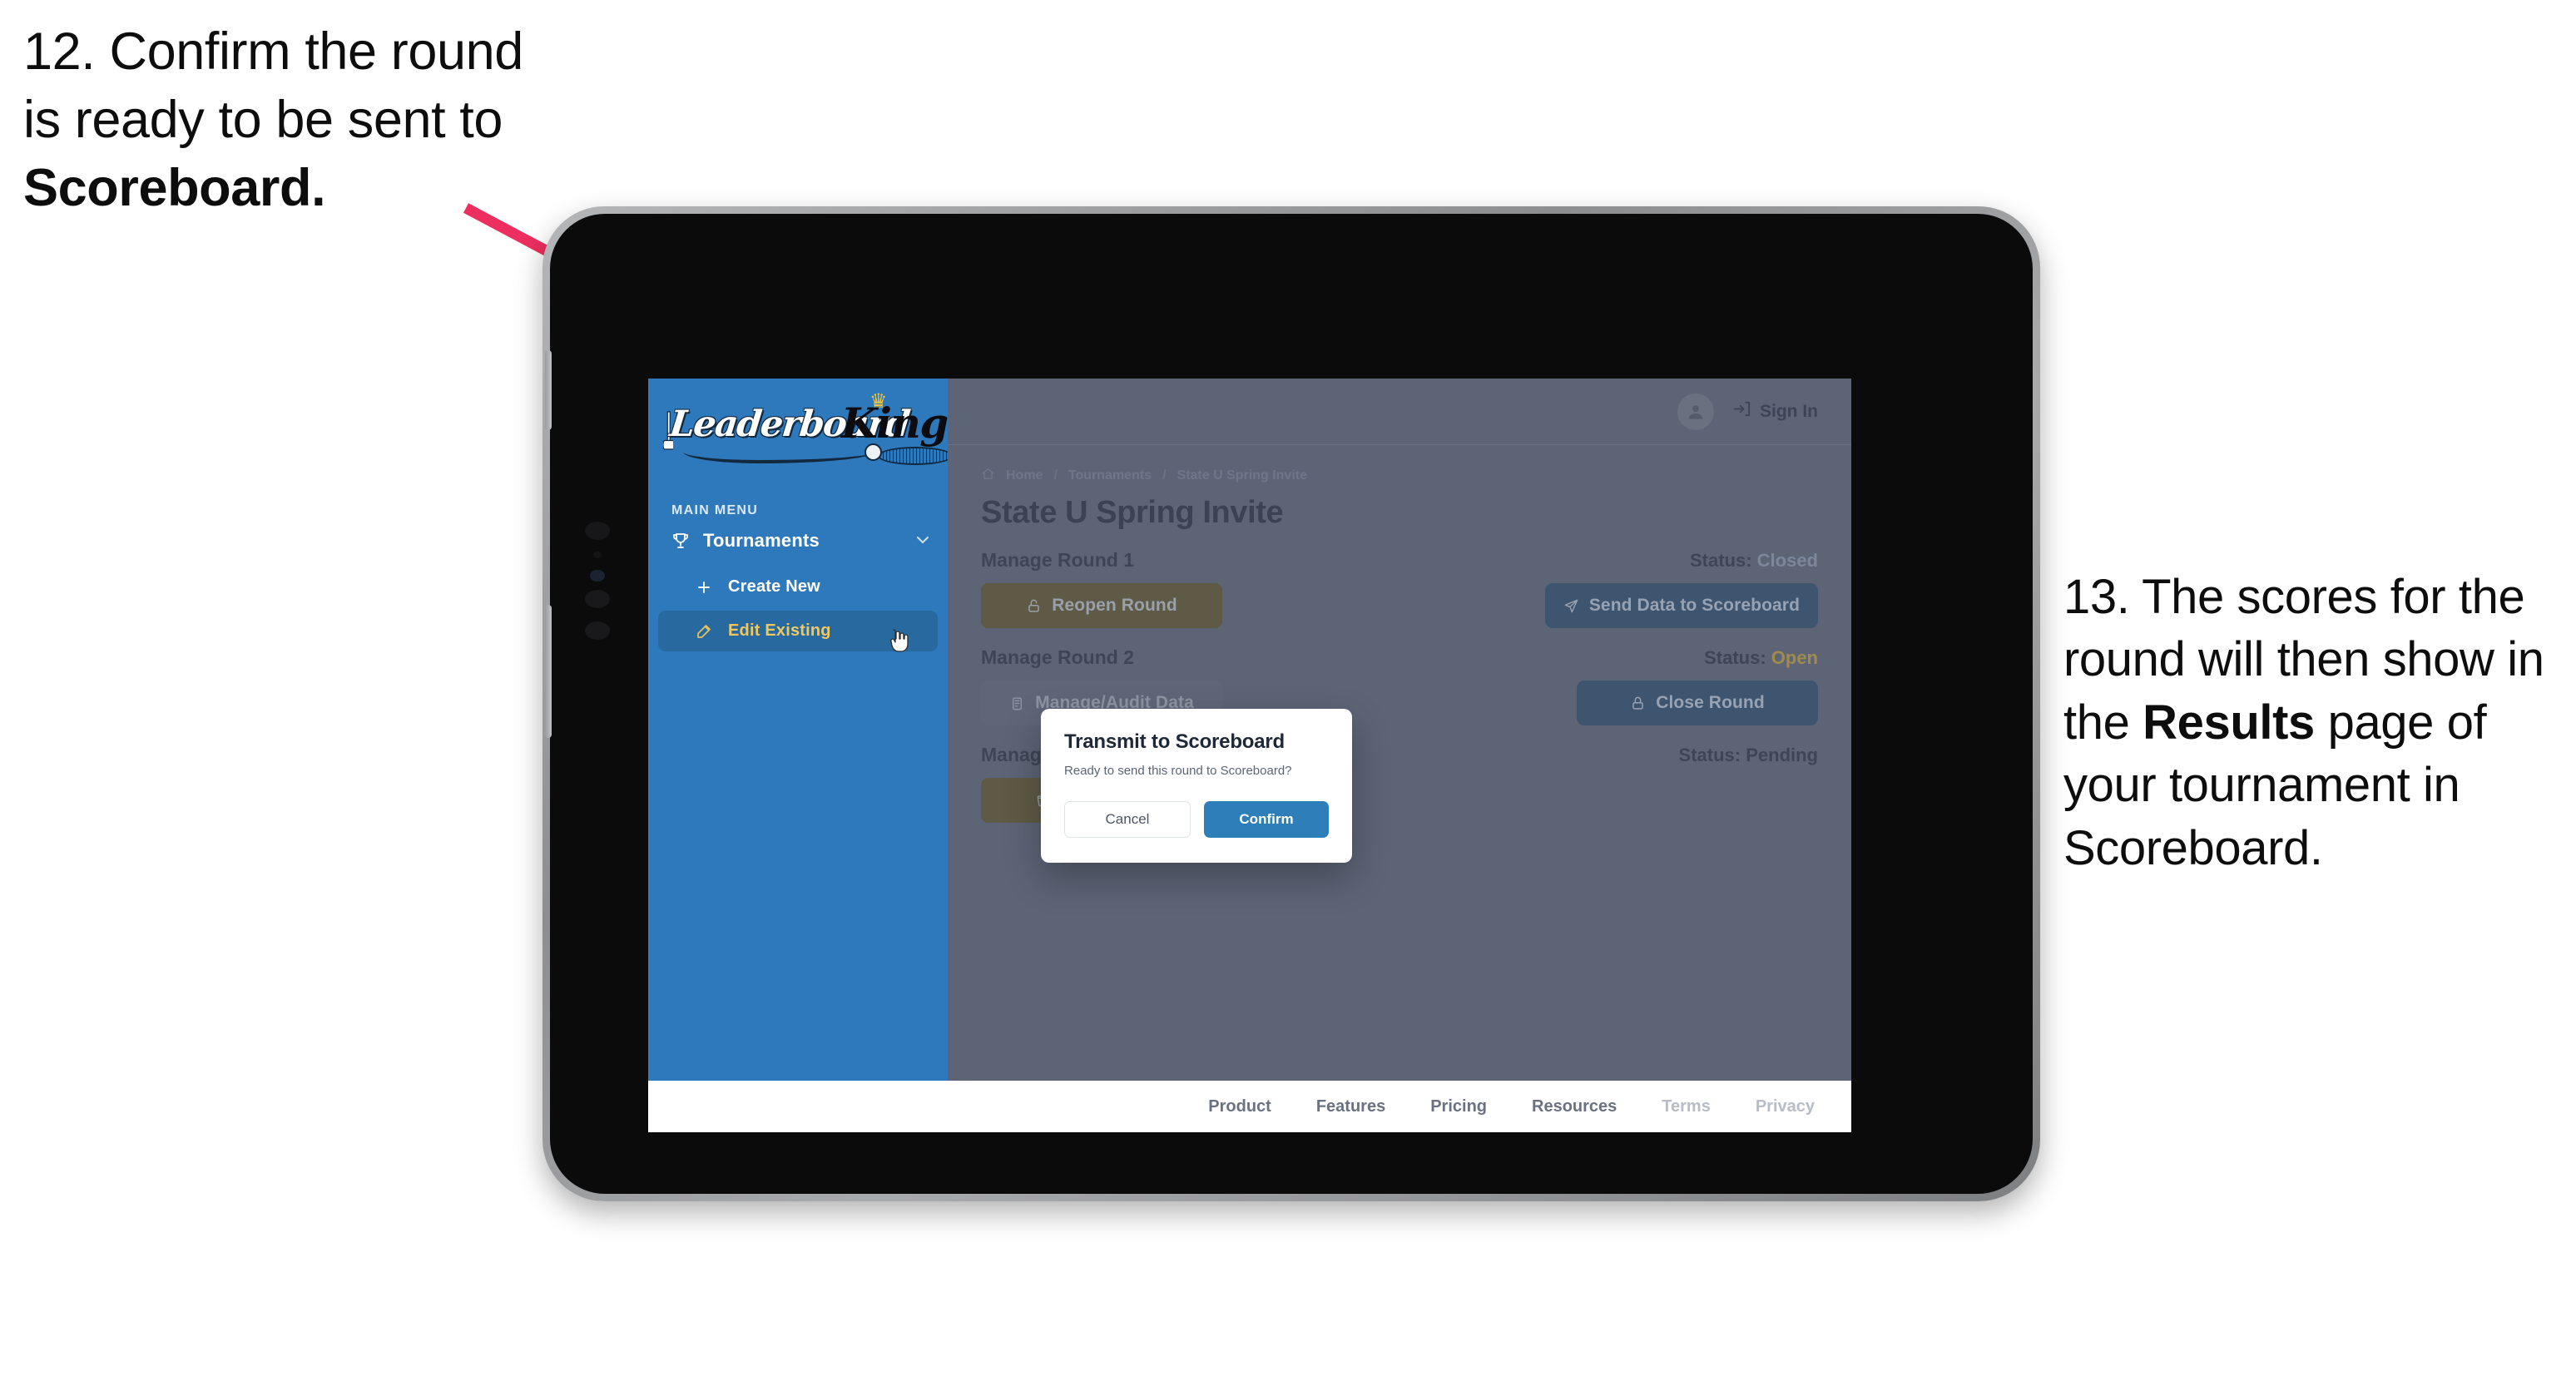 This screenshot has width=2576, height=1386. What do you see at coordinates (1754, 561) in the screenshot?
I see `status-badge: Status: Closed` at bounding box center [1754, 561].